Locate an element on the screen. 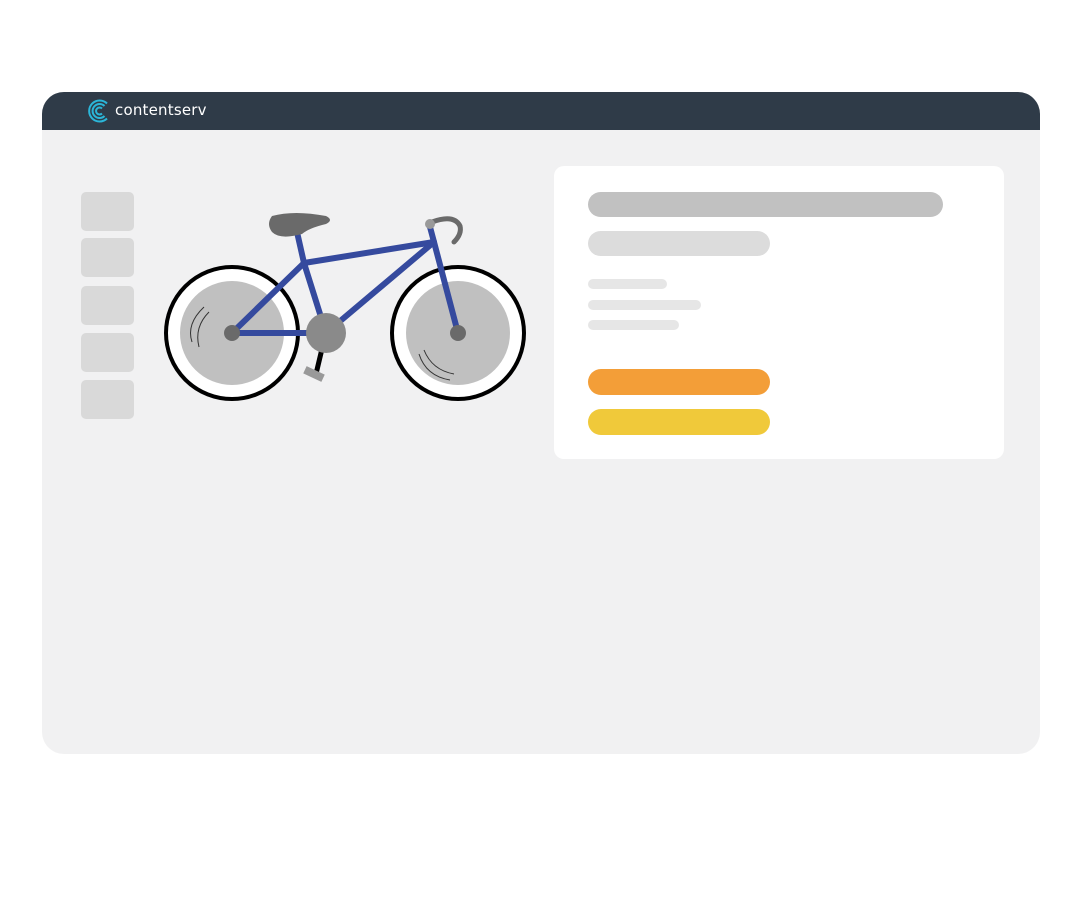 This screenshot has height=904, width=1084. secondary-action-button is located at coordinates (679, 422).